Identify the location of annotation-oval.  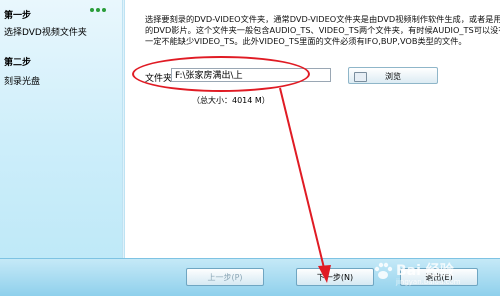
(221, 74).